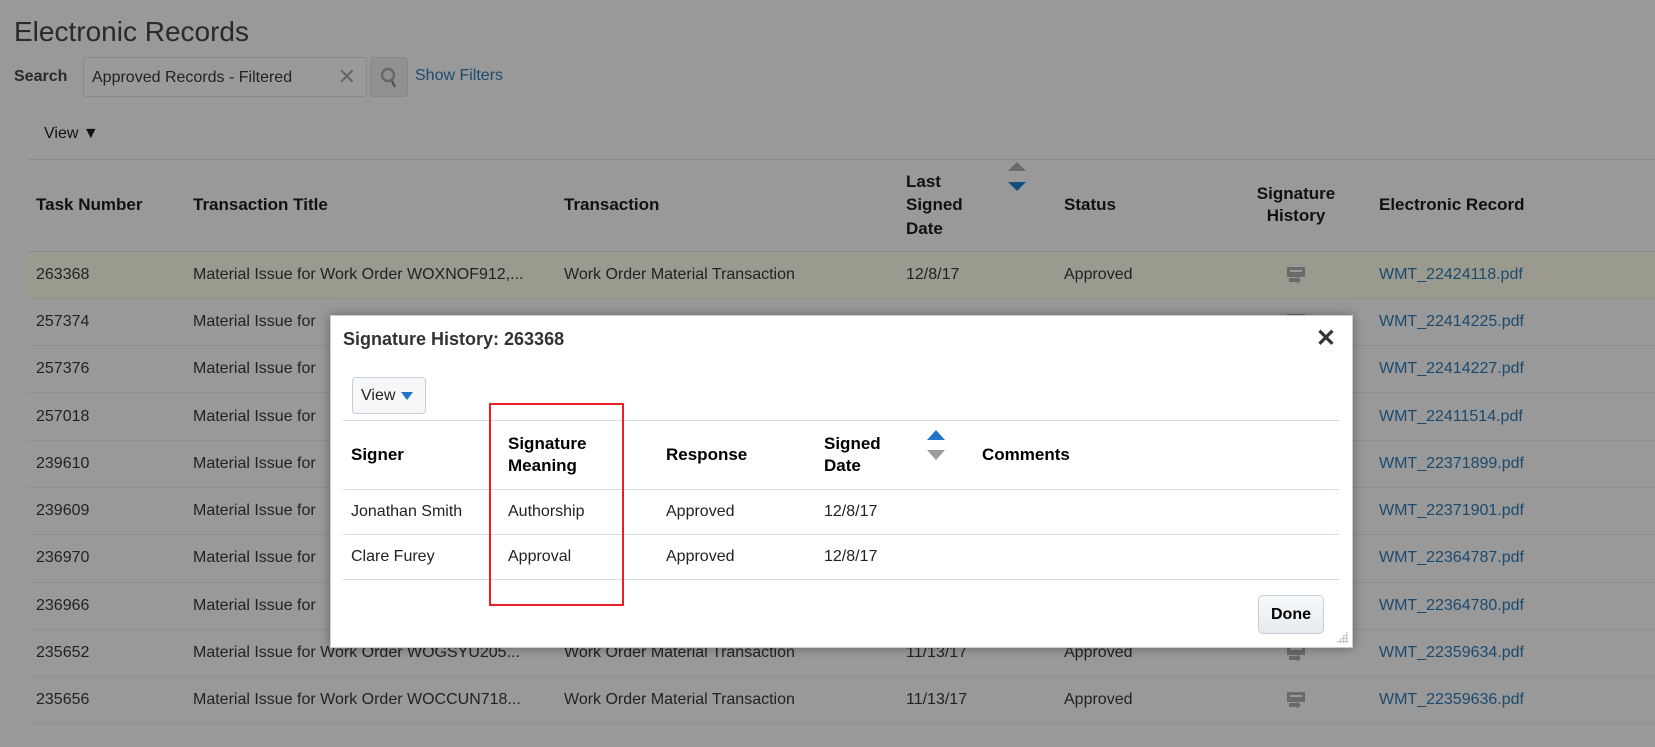 The width and height of the screenshot is (1655, 747). I want to click on last-signed-date: 11/13/17, so click(977, 700).